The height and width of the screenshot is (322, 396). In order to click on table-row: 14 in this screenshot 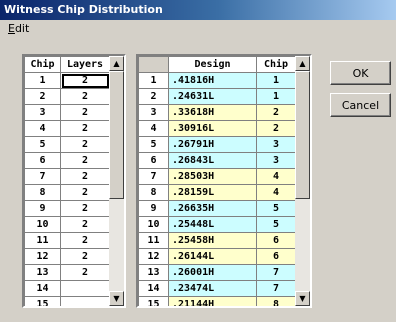, I will do `click(67, 288)`.